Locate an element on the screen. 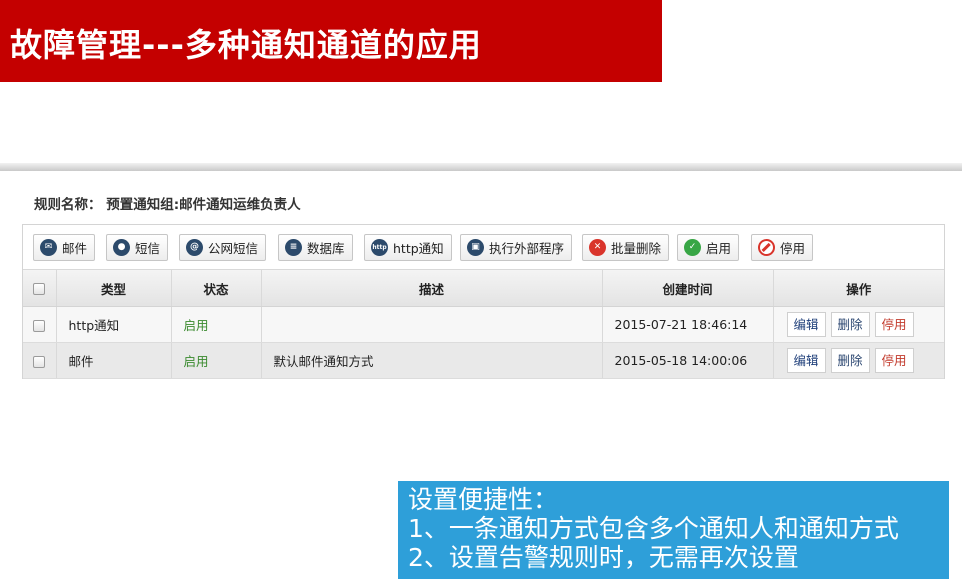 This screenshot has width=962, height=579. add-program-label: 执行外部程序 is located at coordinates (527, 248).